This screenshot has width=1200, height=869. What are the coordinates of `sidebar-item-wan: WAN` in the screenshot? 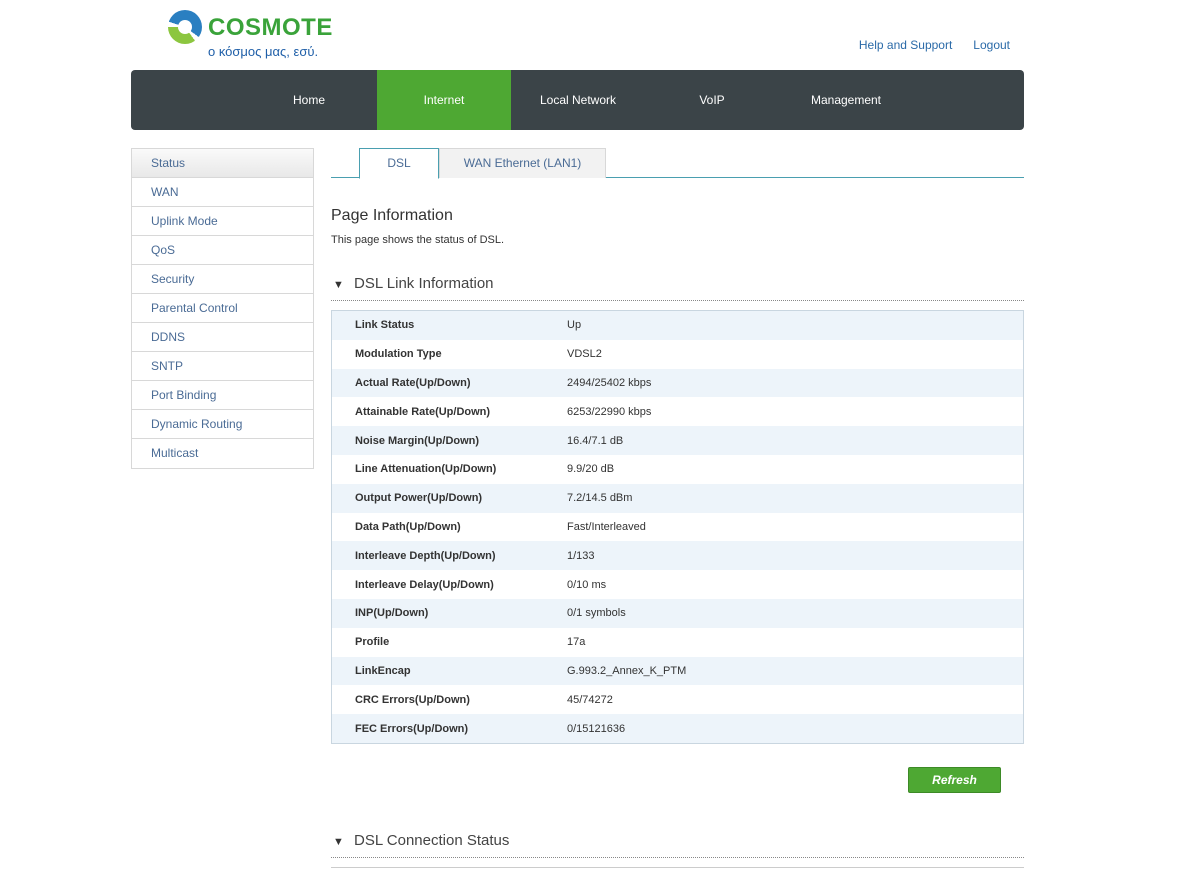 It's located at (222, 192).